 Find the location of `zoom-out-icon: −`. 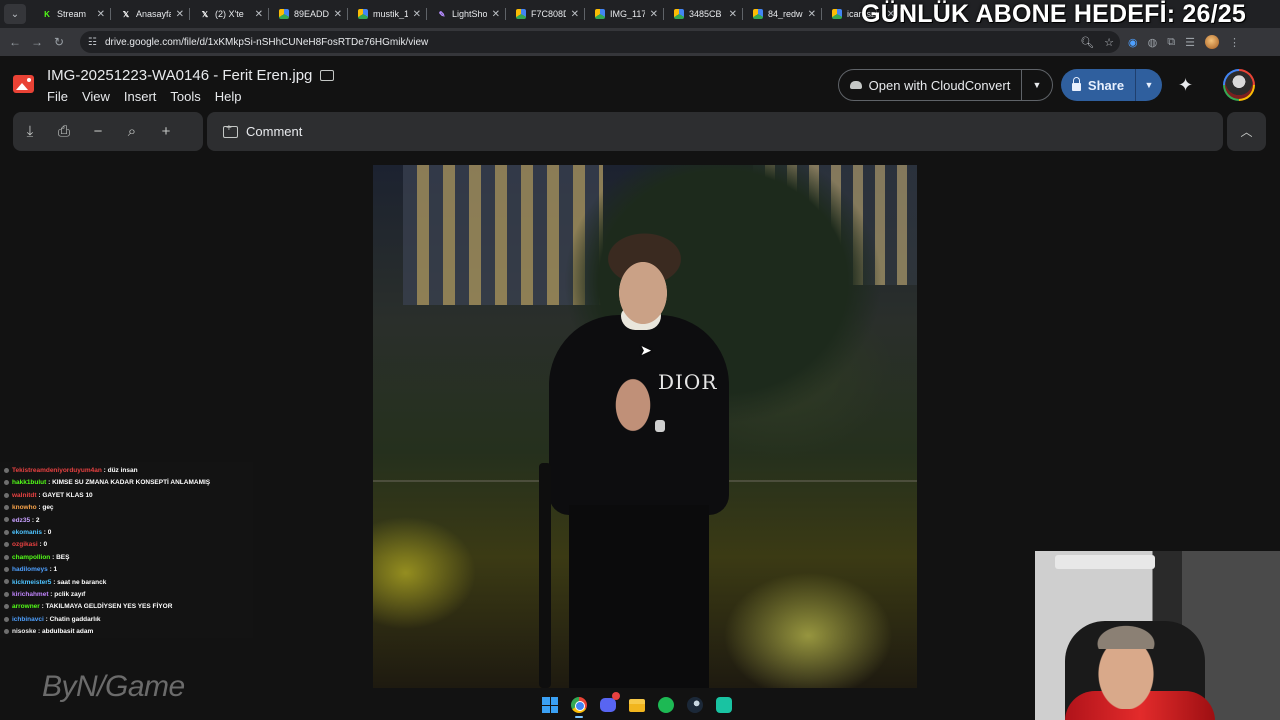

zoom-out-icon: − is located at coordinates (98, 132).